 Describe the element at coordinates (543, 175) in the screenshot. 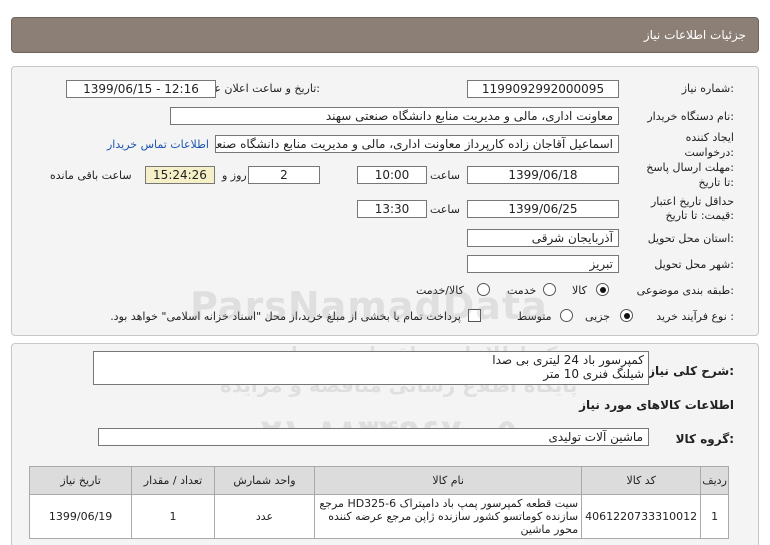

I see `deadline-date-field: 1399/06/18` at that location.